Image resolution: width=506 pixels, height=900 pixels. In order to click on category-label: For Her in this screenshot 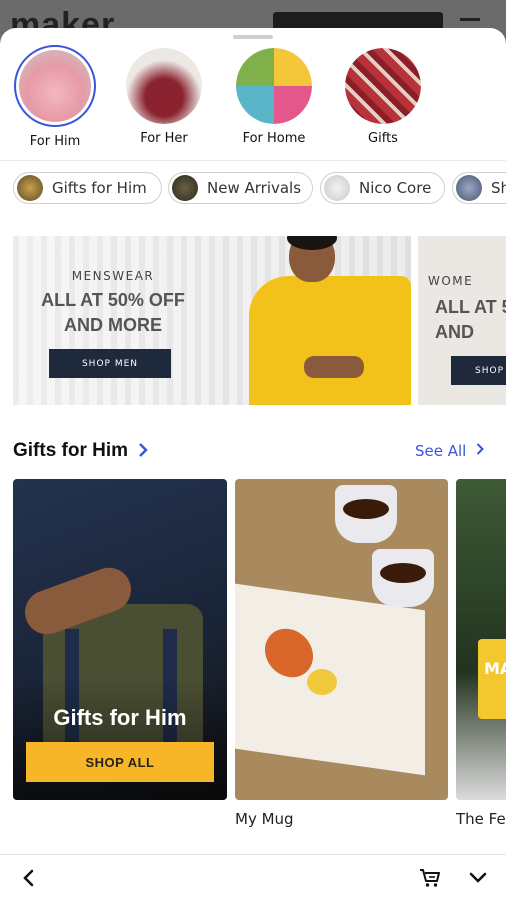, I will do `click(164, 138)`.